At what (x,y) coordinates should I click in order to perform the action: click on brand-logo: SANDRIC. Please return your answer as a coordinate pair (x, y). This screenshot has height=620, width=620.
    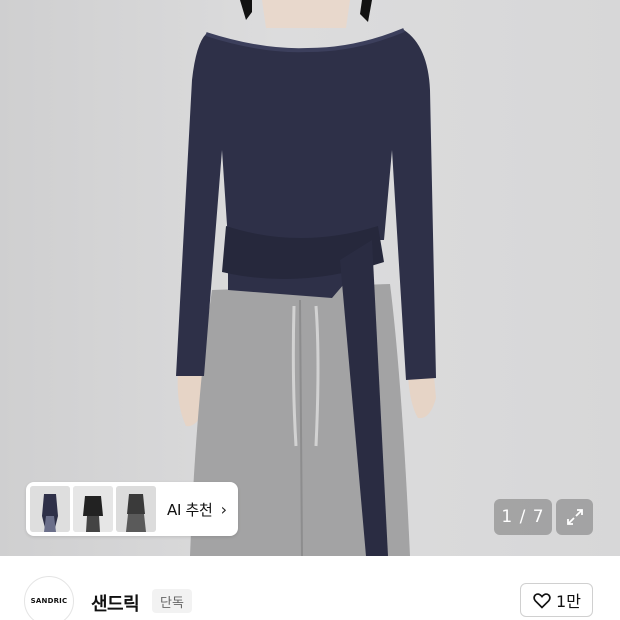
    Looking at the image, I should click on (49, 598).